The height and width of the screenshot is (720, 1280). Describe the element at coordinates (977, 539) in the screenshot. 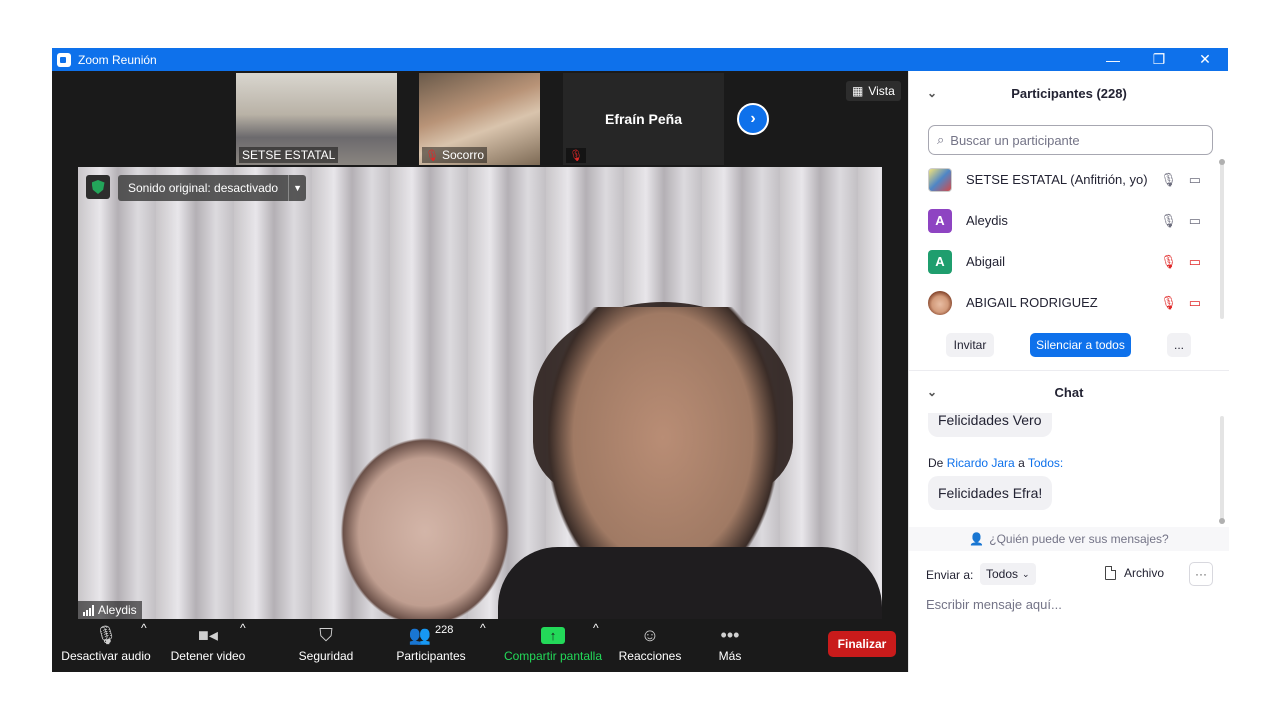

I see `person-lock-icon: 👤` at that location.